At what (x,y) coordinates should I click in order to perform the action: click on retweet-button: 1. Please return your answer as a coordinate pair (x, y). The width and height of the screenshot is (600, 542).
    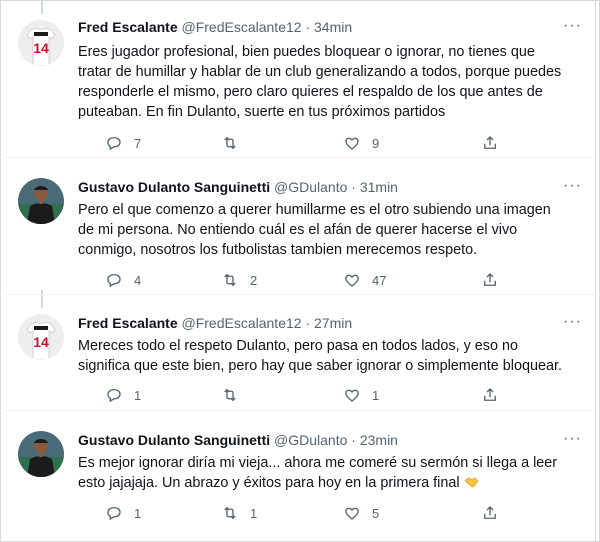
    Looking at the image, I should click on (239, 513).